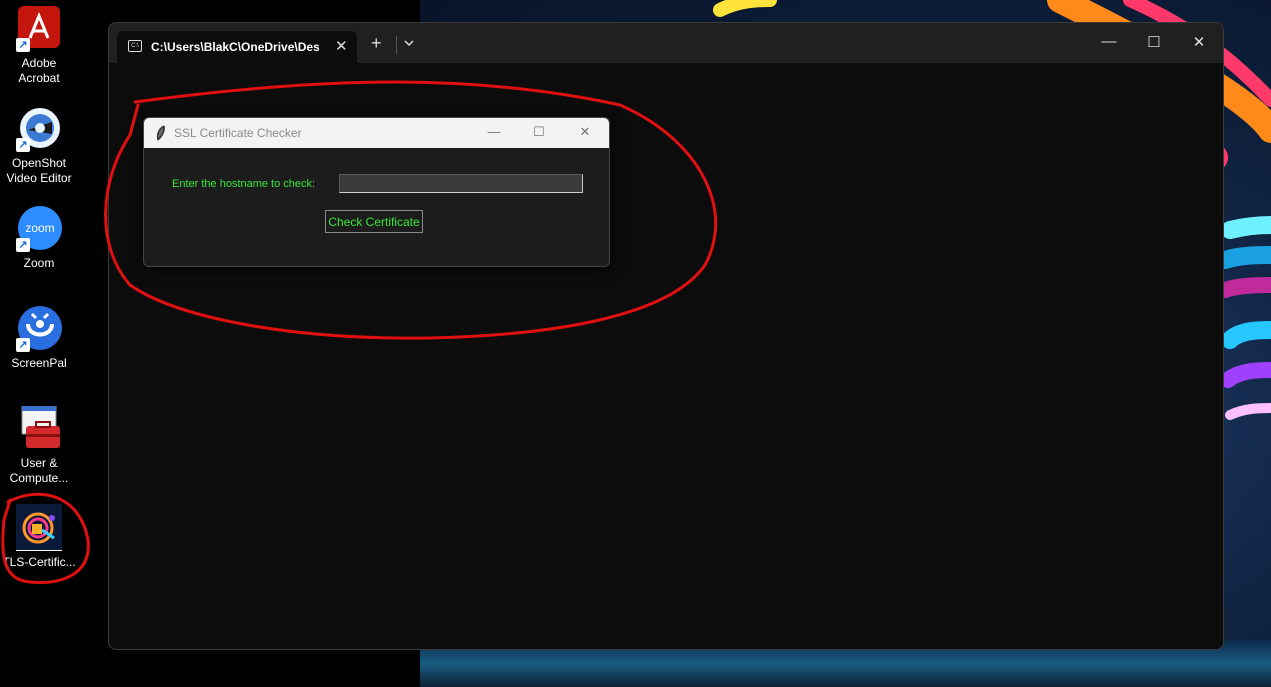 Image resolution: width=1271 pixels, height=687 pixels. I want to click on desktop-icon-zoom: zoom ↗ Zoom, so click(39, 238).